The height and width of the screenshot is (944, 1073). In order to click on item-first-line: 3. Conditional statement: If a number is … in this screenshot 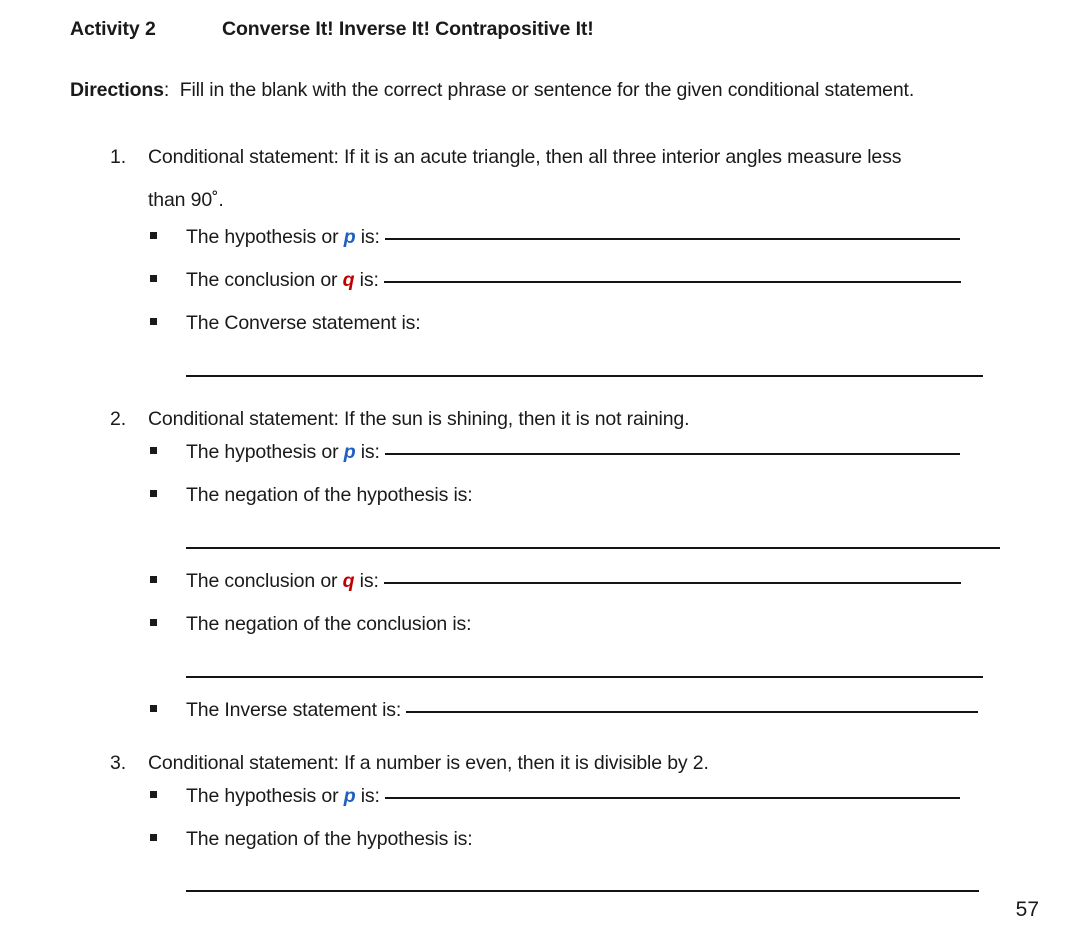, I will do `click(580, 763)`.